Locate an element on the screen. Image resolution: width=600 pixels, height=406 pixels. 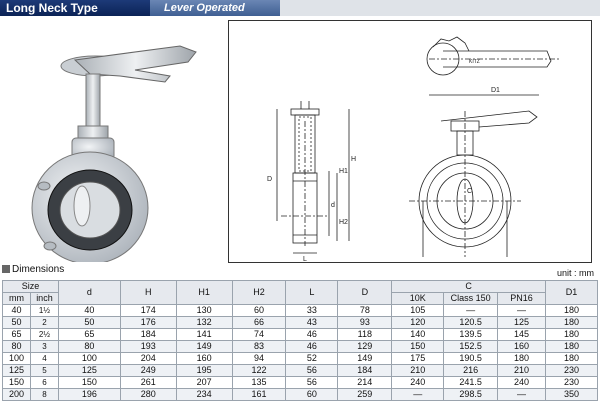
label-small-d: d is located at coordinates (333, 205).